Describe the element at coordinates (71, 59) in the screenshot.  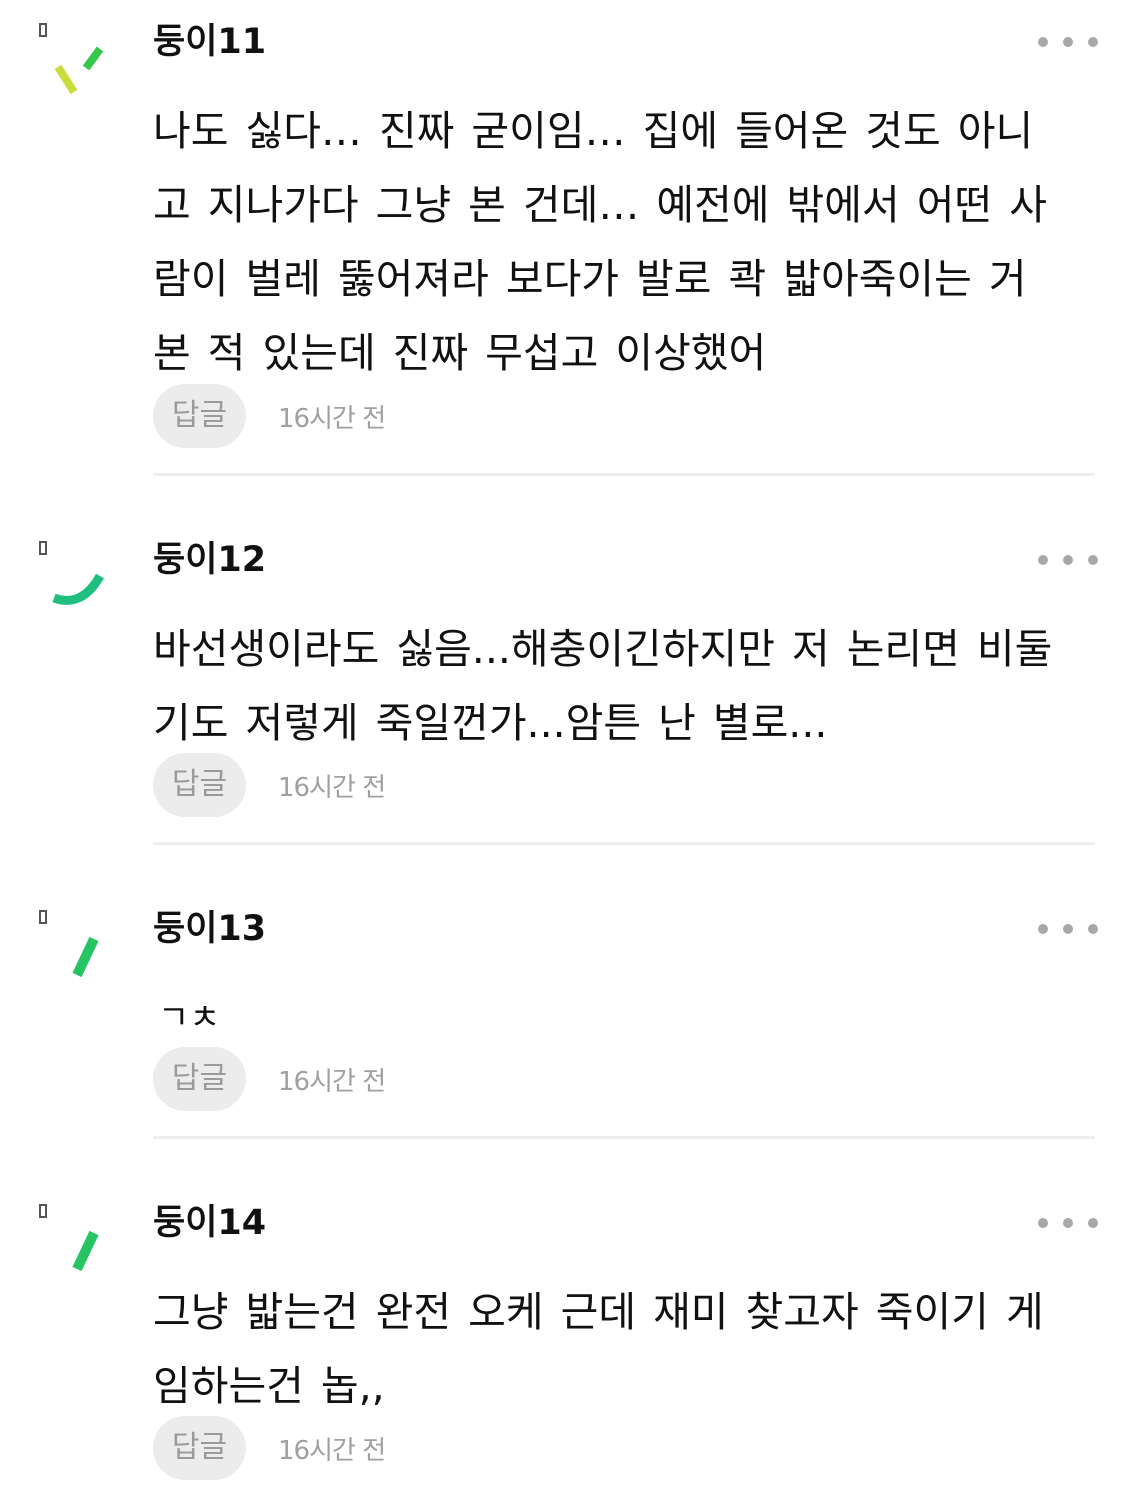
I see `green-dashes-icon` at that location.